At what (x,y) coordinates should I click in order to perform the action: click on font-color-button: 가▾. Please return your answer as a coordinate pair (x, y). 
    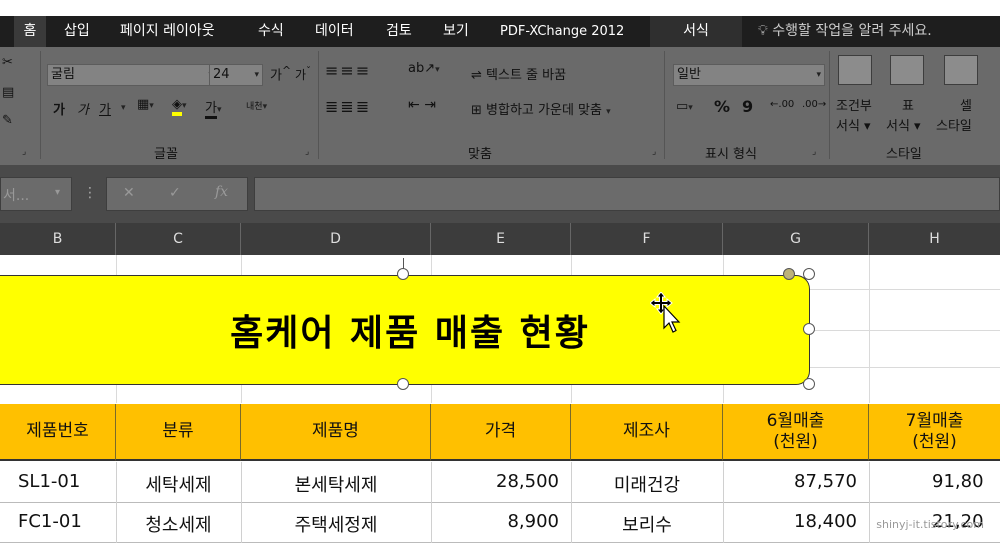
    Looking at the image, I should click on (213, 108).